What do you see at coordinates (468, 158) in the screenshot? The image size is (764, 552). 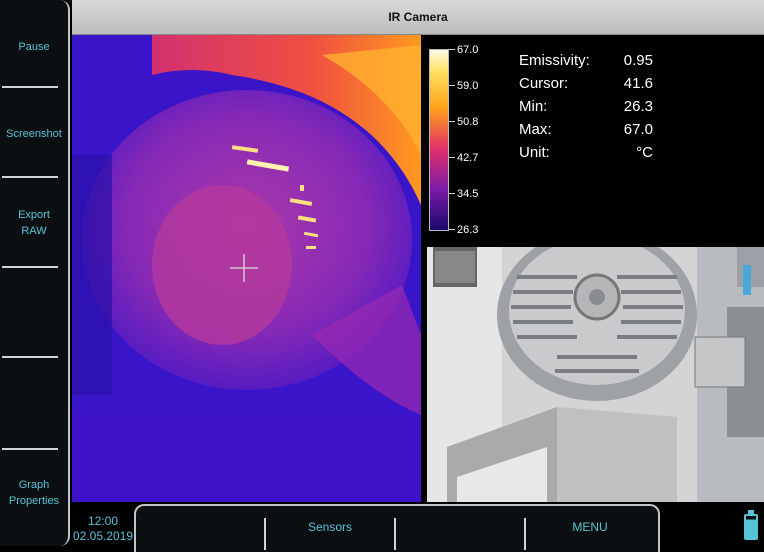 I see `scale-tick-label: 42.7` at bounding box center [468, 158].